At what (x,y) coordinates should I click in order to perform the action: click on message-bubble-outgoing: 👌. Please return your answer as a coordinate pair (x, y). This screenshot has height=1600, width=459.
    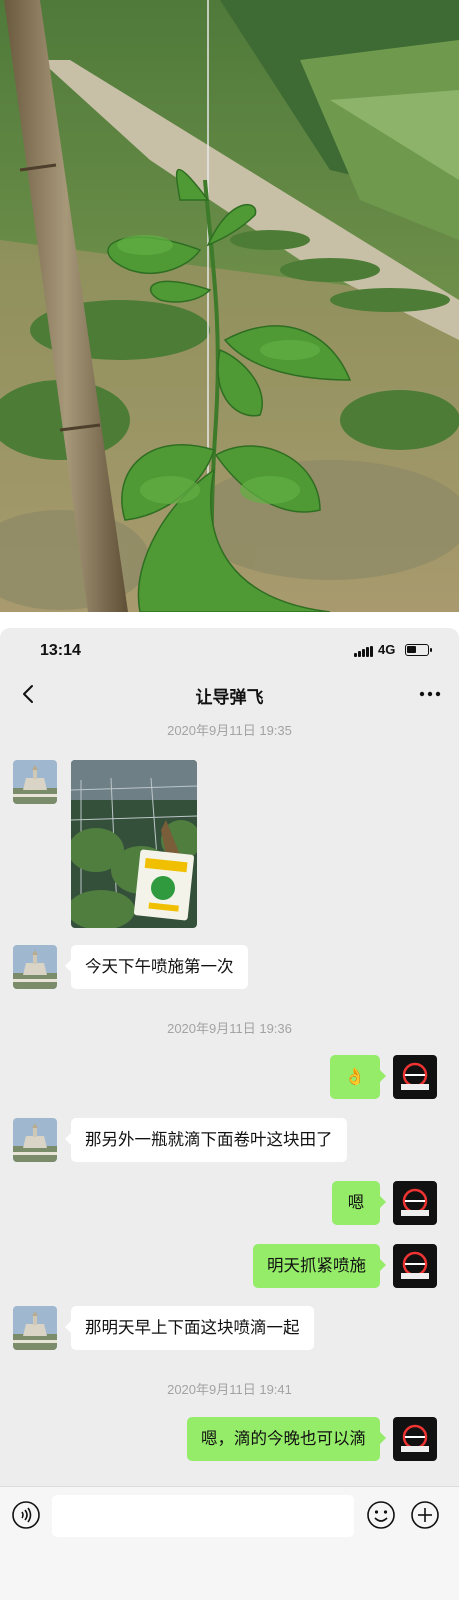
    Looking at the image, I should click on (358, 1077).